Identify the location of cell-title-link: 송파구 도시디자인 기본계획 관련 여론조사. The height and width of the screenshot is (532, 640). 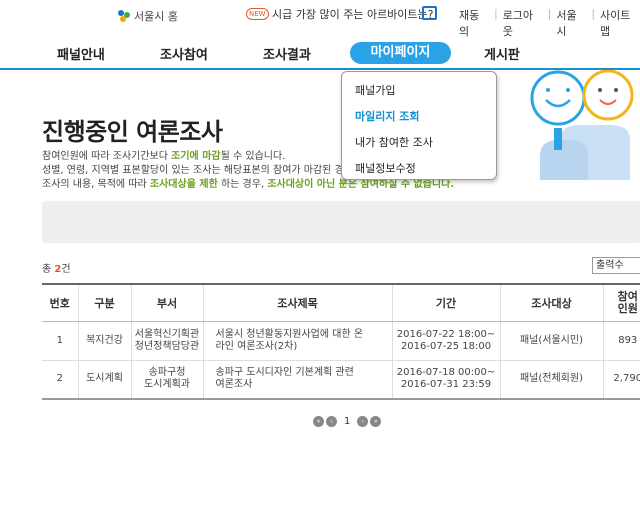
(297, 380).